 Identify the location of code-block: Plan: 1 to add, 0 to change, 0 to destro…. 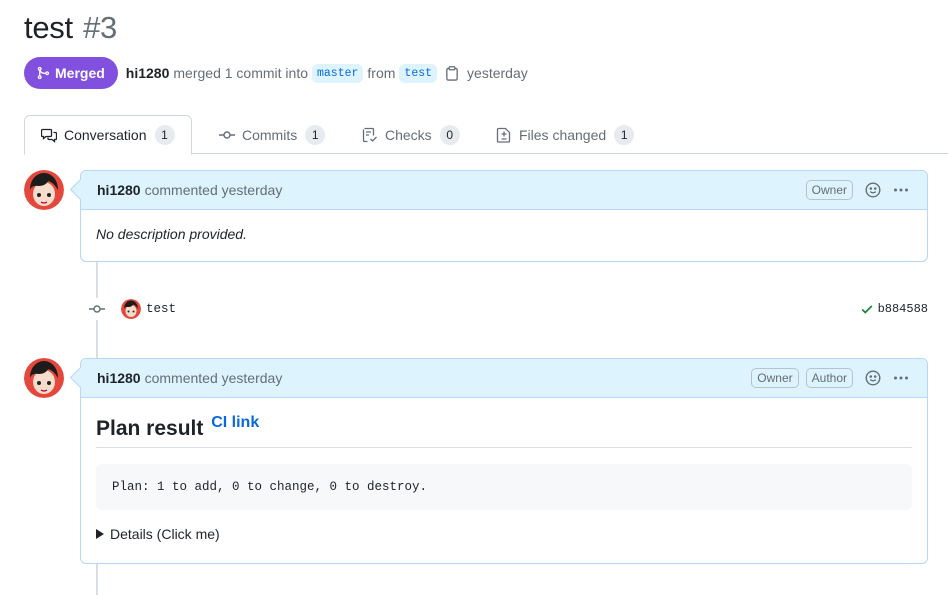
(504, 487).